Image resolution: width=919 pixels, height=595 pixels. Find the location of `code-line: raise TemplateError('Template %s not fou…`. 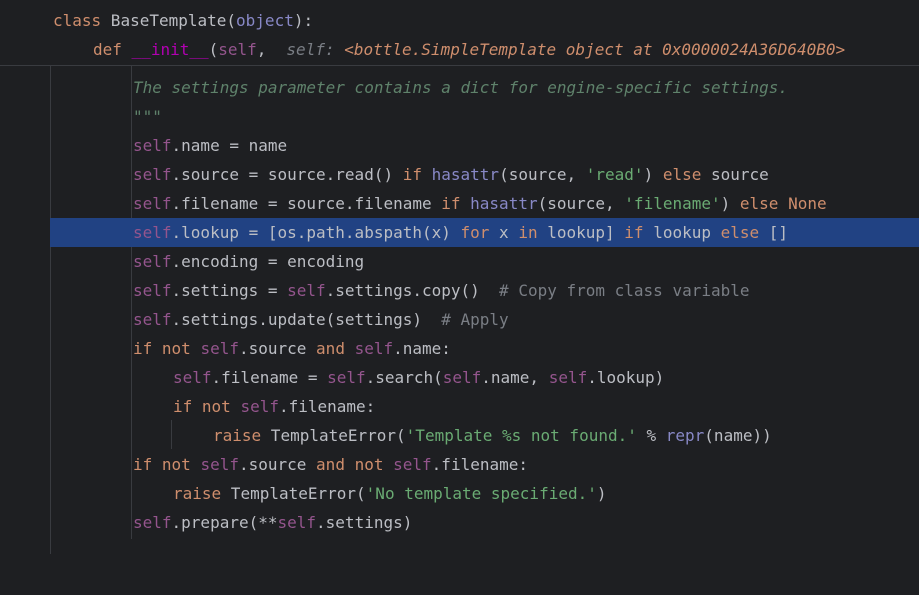

code-line: raise TemplateError('Template %s not fou… is located at coordinates (459, 435).